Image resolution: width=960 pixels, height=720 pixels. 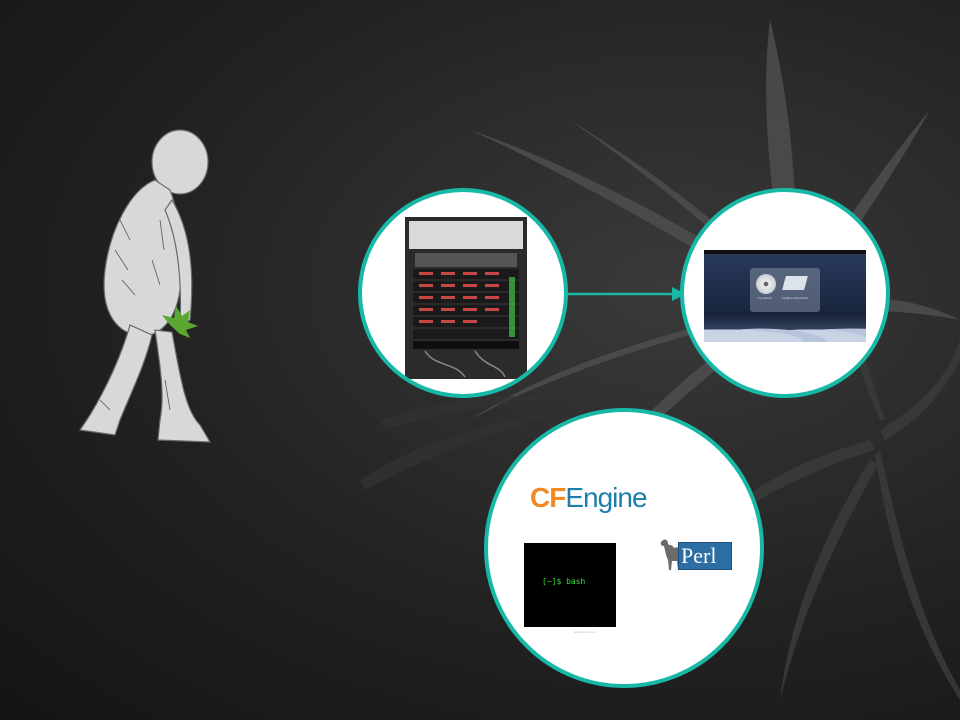 I want to click on server-rack-circle, so click(x=463, y=293).